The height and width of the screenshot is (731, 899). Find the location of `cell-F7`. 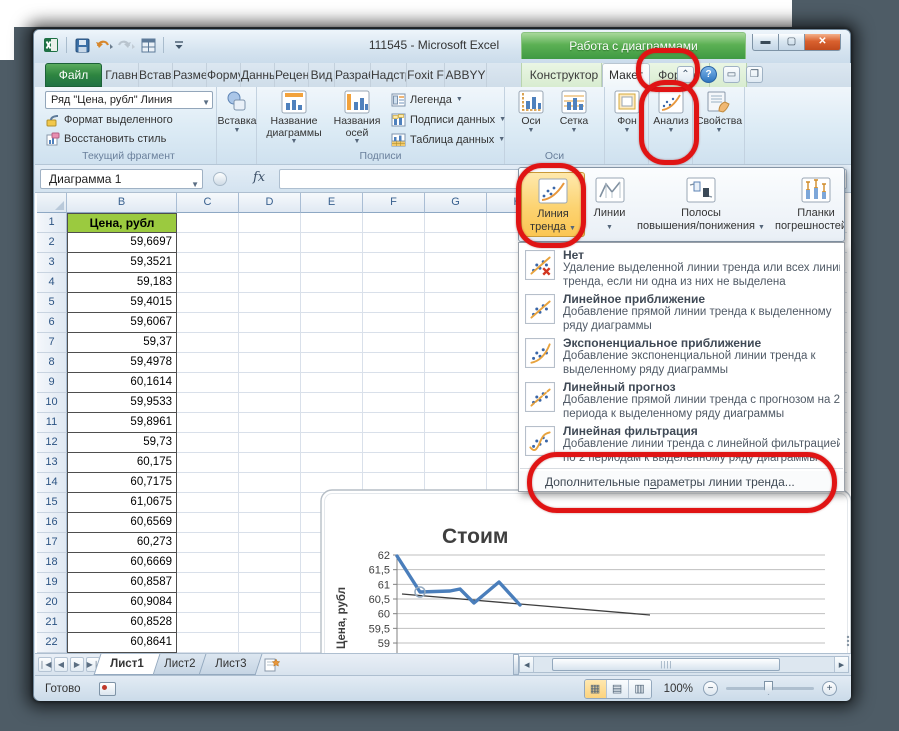

cell-F7 is located at coordinates (394, 343).